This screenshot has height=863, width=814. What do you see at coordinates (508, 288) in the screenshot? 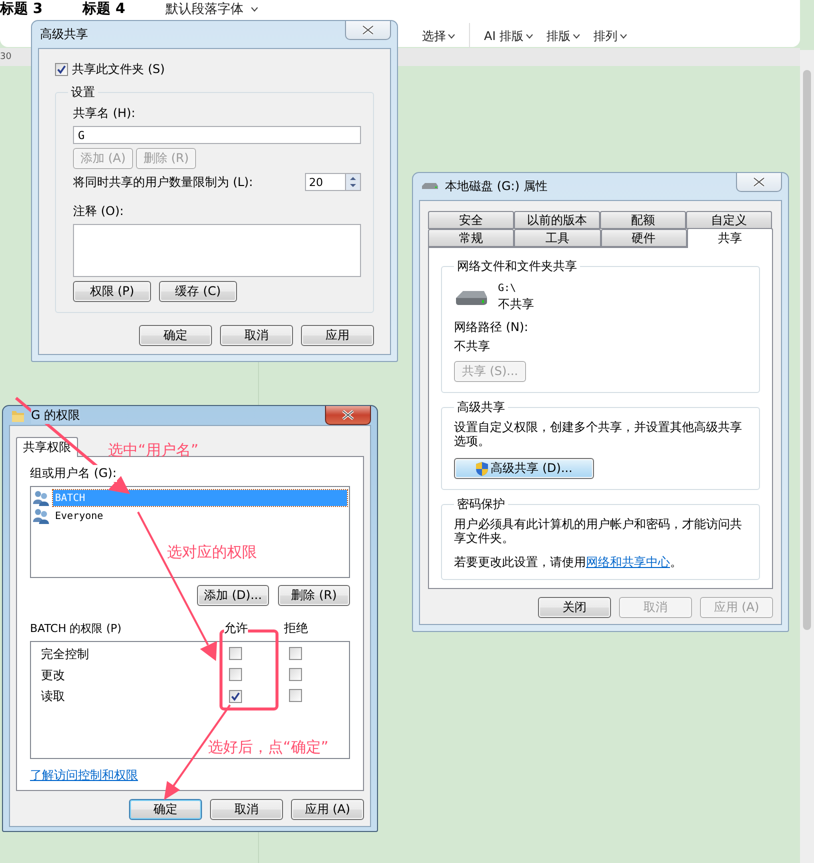
I see `drive-path: G:\` at bounding box center [508, 288].